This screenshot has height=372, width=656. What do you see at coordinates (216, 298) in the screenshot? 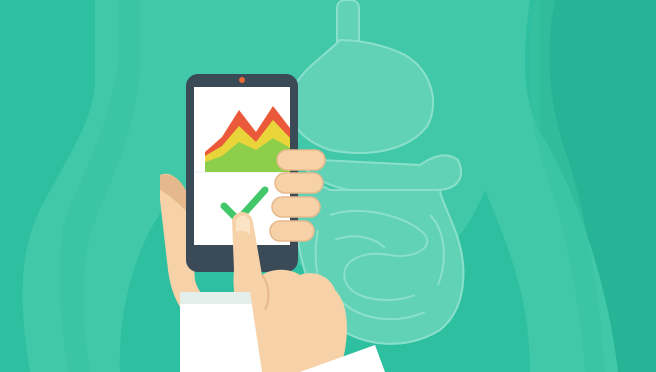
I see `left-sleeve-cuff` at bounding box center [216, 298].